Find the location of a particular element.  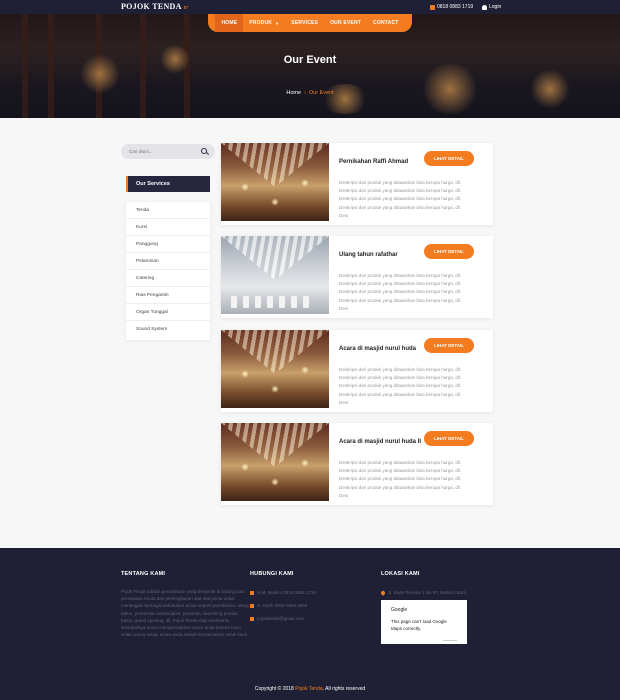

contact-phone-2: H. Oyeh 0818 0863 6590 is located at coordinates (278, 605).